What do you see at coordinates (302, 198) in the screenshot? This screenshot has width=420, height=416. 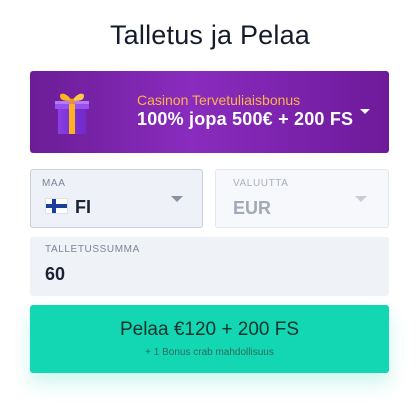 I see `currency-select: VALUUTTA EUR` at bounding box center [302, 198].